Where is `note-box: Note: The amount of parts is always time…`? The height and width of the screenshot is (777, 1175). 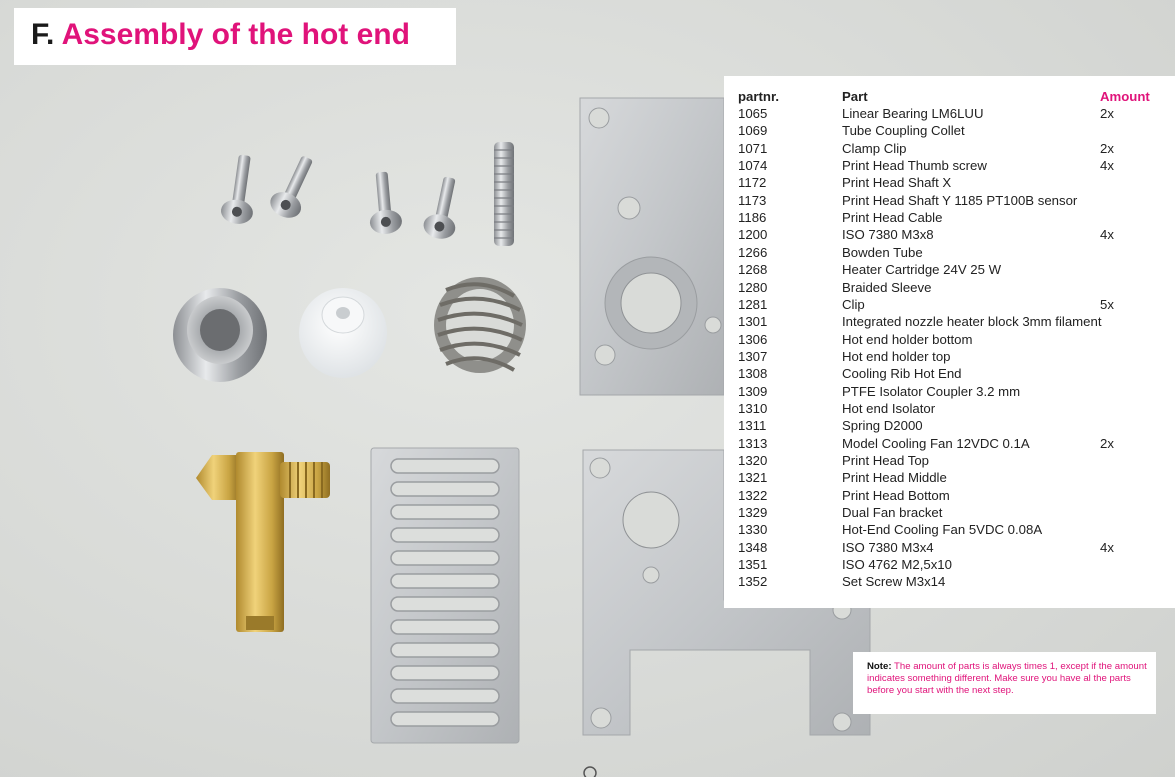
note-box: Note: The amount of parts is always time… is located at coordinates (1004, 683).